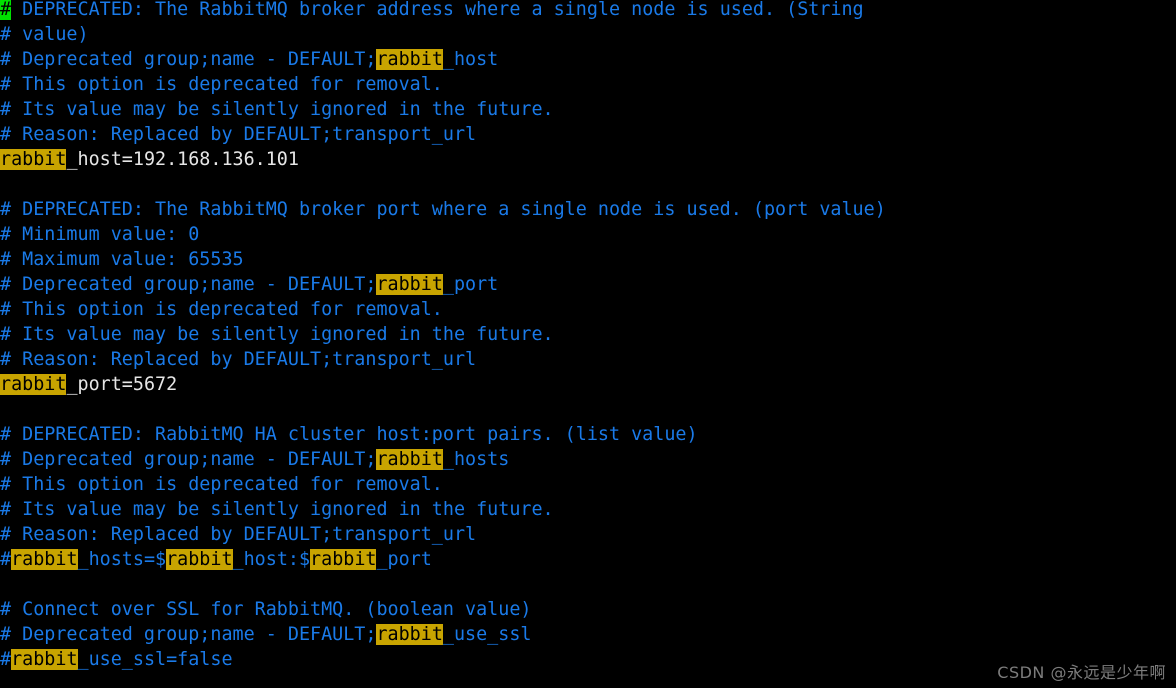 This screenshot has width=1176, height=688. Describe the element at coordinates (588, 159) in the screenshot. I see `terminal-line: rabbit_host=192.168.136.101` at that location.